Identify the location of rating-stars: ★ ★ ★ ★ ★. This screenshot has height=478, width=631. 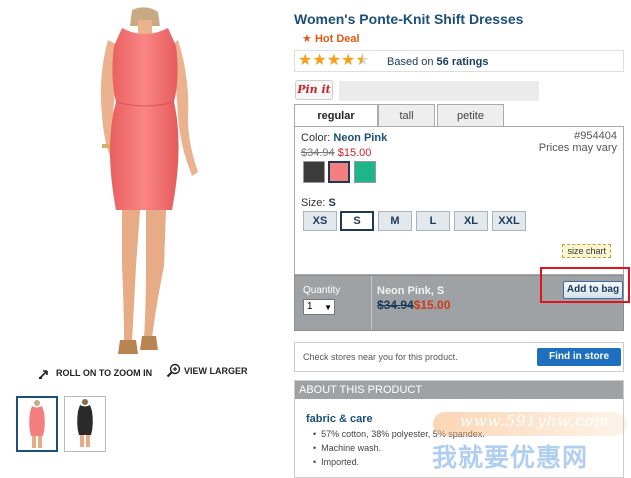
(334, 61).